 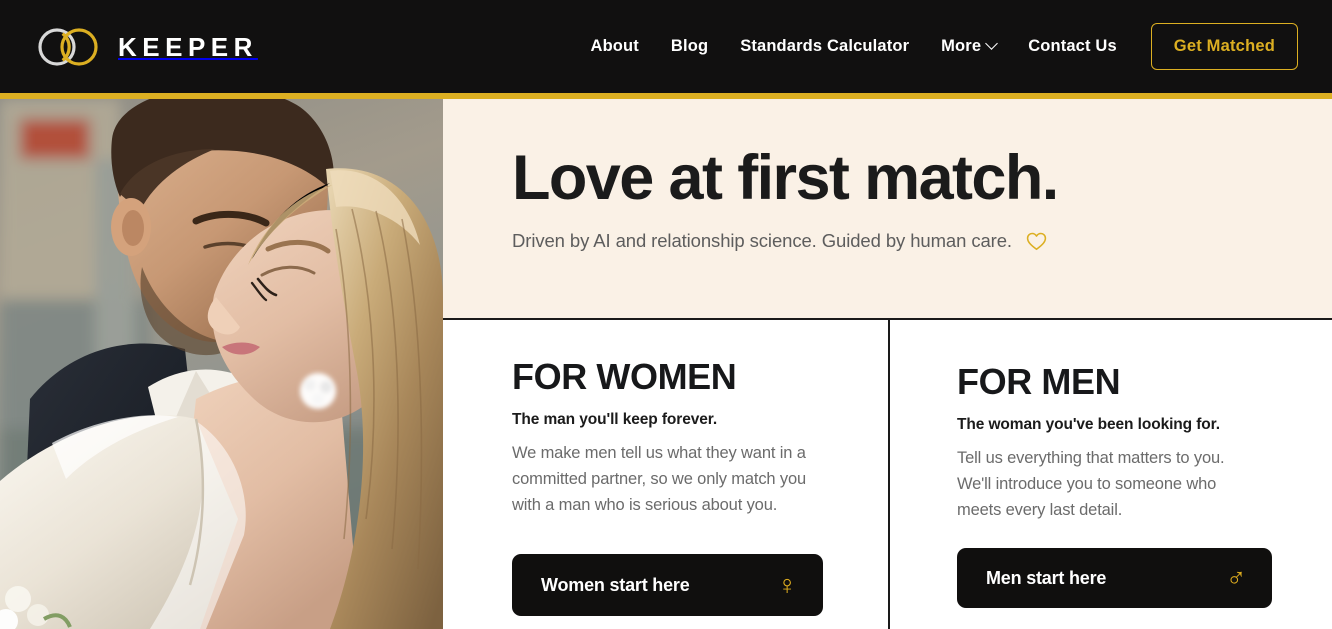 I want to click on nav-item-contact-us-label: Contact Us, so click(x=1072, y=46).